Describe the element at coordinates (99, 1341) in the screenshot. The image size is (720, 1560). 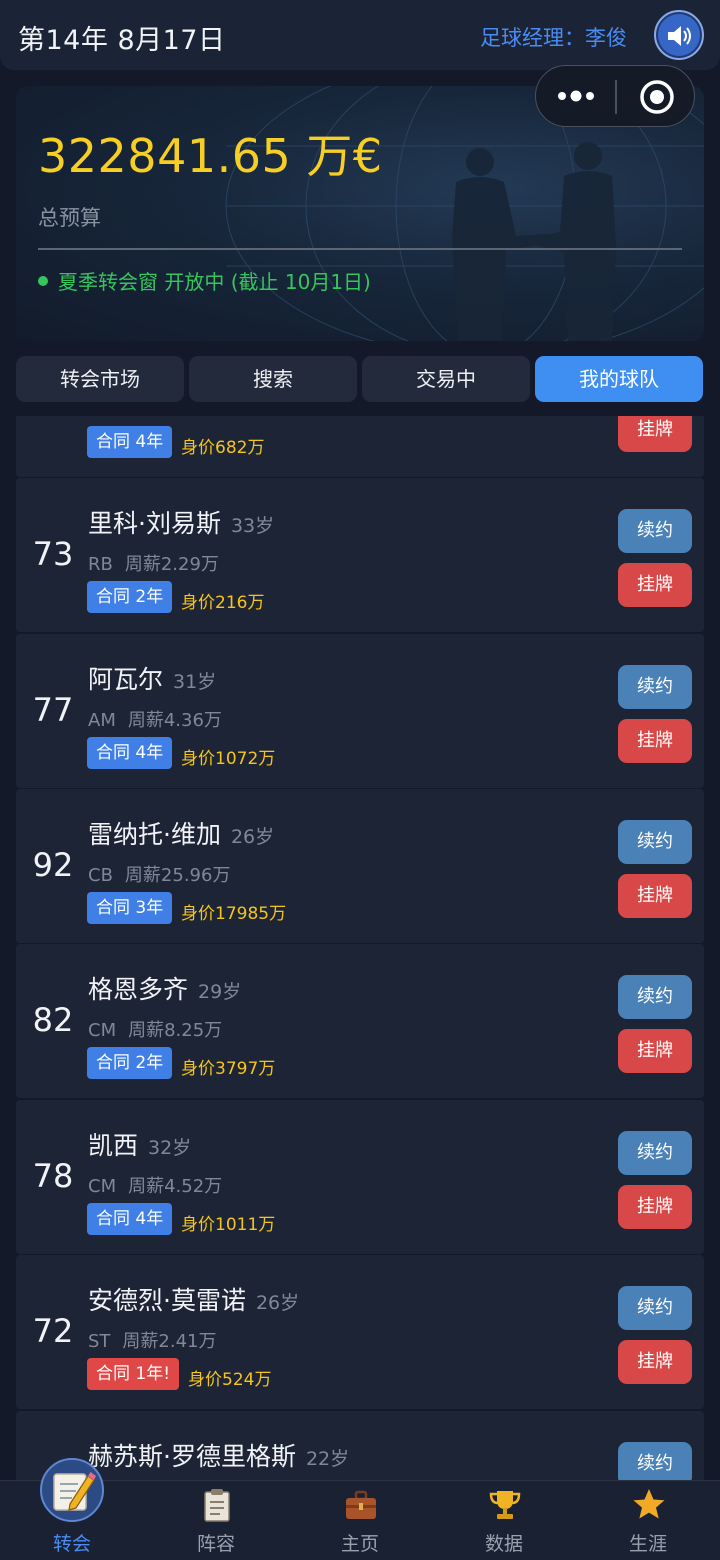
I see `player-position: ST` at that location.